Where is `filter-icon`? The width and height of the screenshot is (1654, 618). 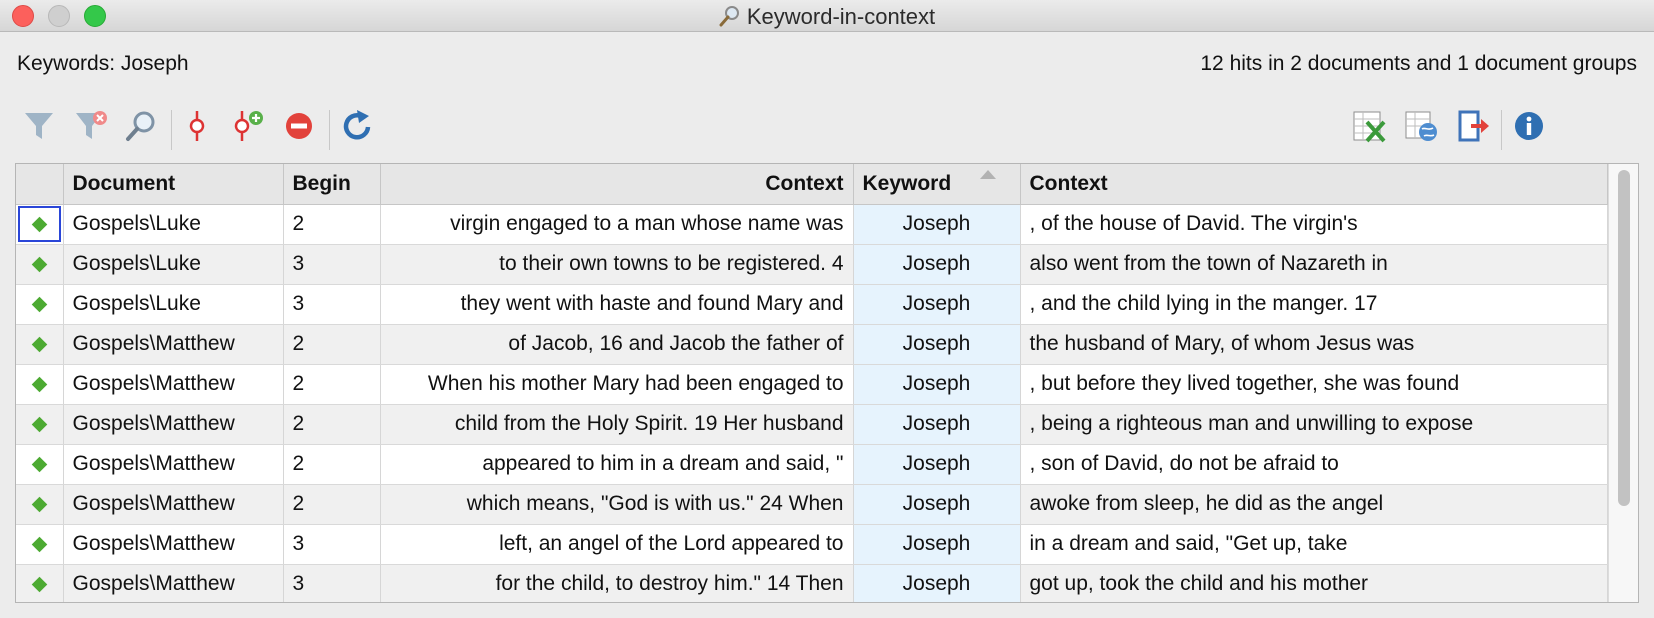
filter-icon is located at coordinates (39, 126).